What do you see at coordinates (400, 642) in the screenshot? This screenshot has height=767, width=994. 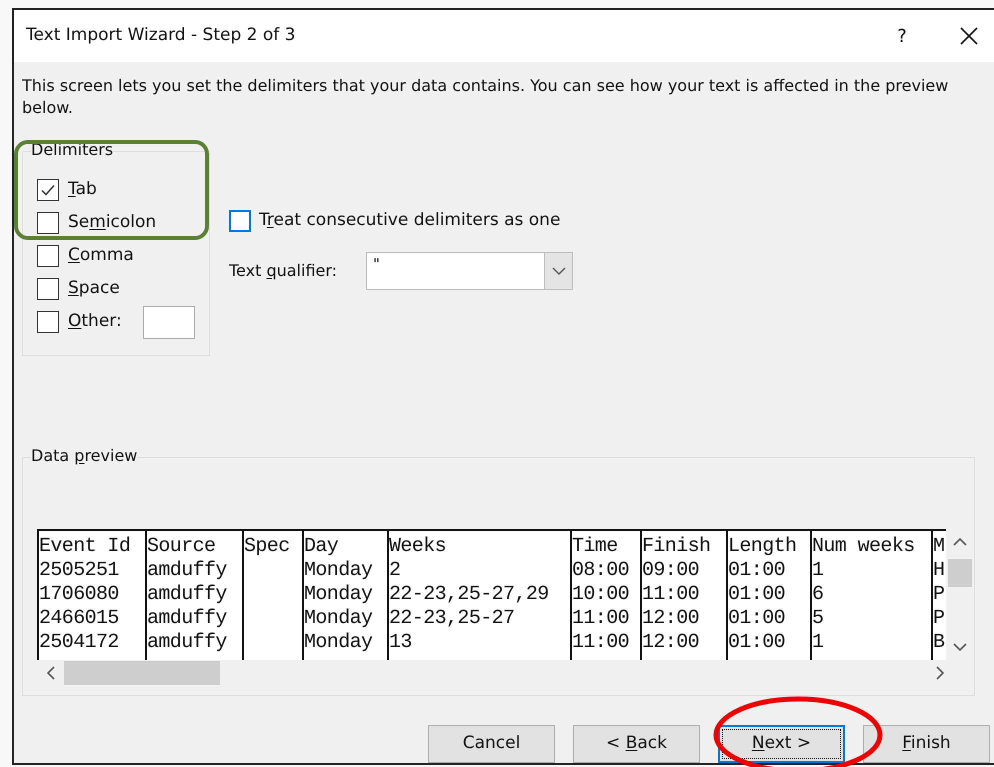 I see `table-cell: 13` at bounding box center [400, 642].